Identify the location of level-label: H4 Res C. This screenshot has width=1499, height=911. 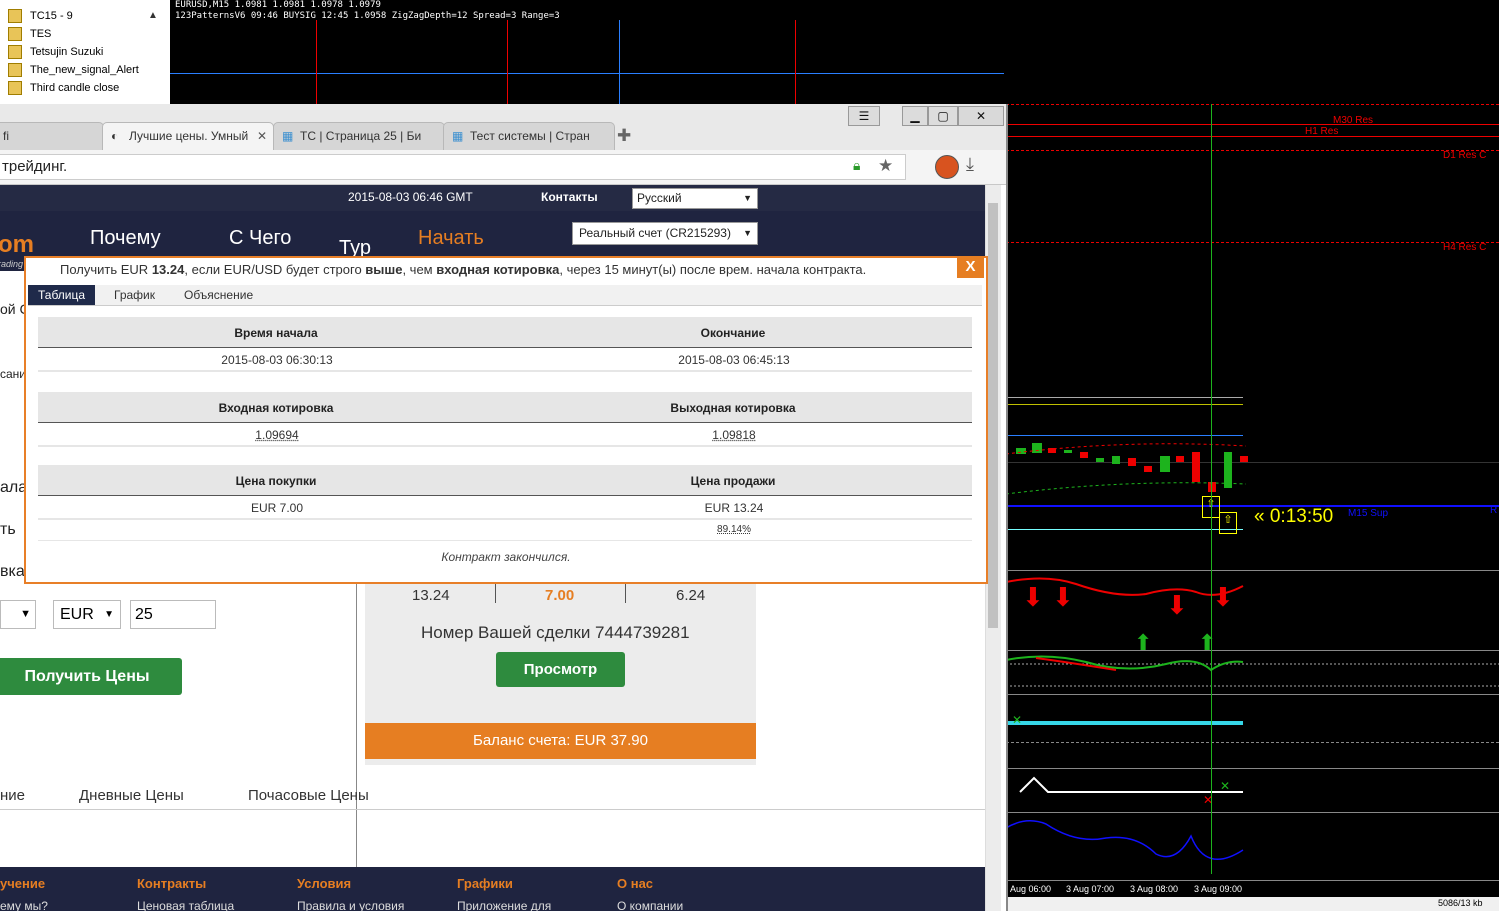
(1465, 247).